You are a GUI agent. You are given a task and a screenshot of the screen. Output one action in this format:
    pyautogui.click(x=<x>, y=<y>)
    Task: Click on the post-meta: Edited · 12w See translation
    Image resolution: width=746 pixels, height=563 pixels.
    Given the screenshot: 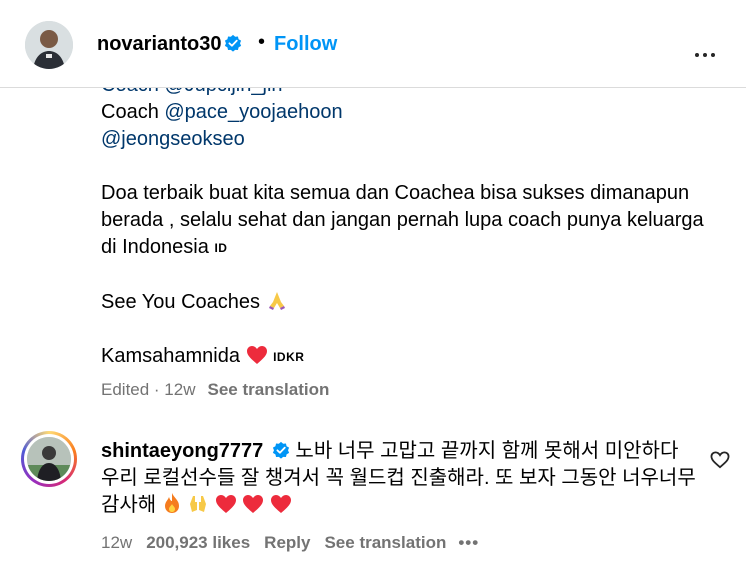 What is the action you would take?
    pyautogui.click(x=215, y=390)
    